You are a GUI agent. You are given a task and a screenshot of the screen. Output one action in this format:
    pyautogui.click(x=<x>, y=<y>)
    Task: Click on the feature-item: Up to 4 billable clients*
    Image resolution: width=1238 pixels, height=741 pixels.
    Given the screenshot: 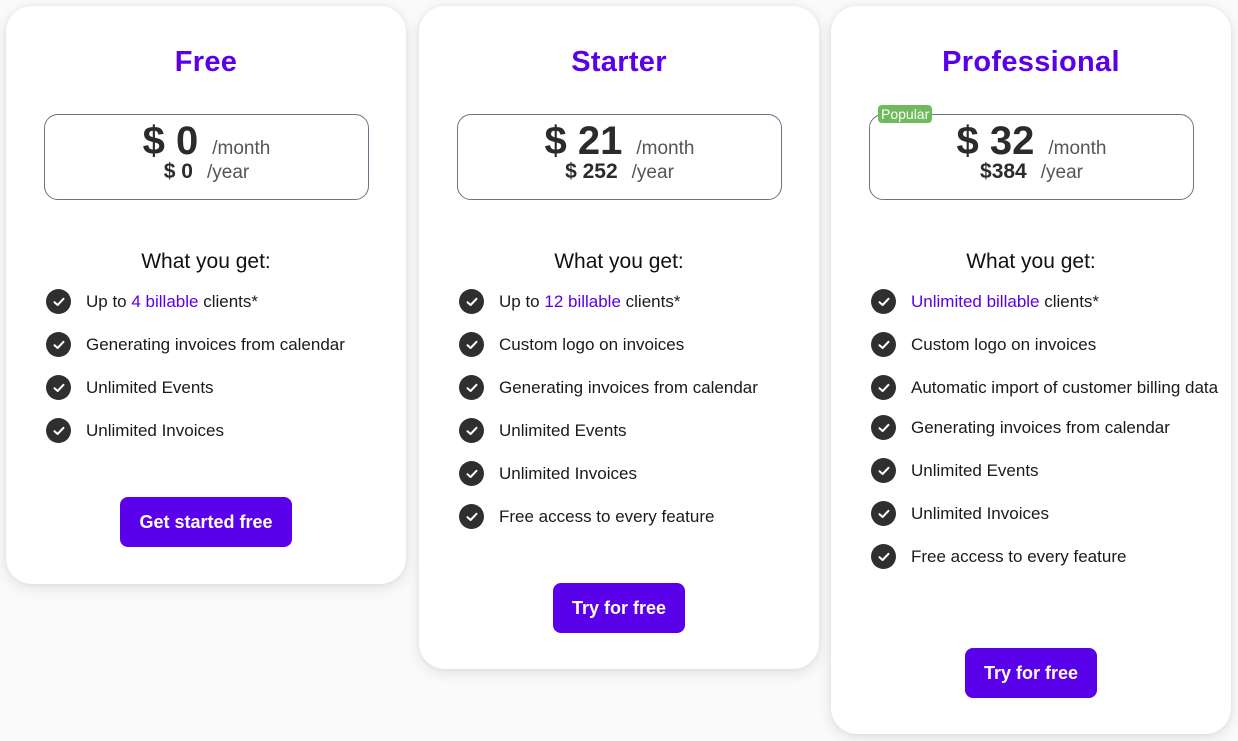 What is the action you would take?
    pyautogui.click(x=222, y=301)
    